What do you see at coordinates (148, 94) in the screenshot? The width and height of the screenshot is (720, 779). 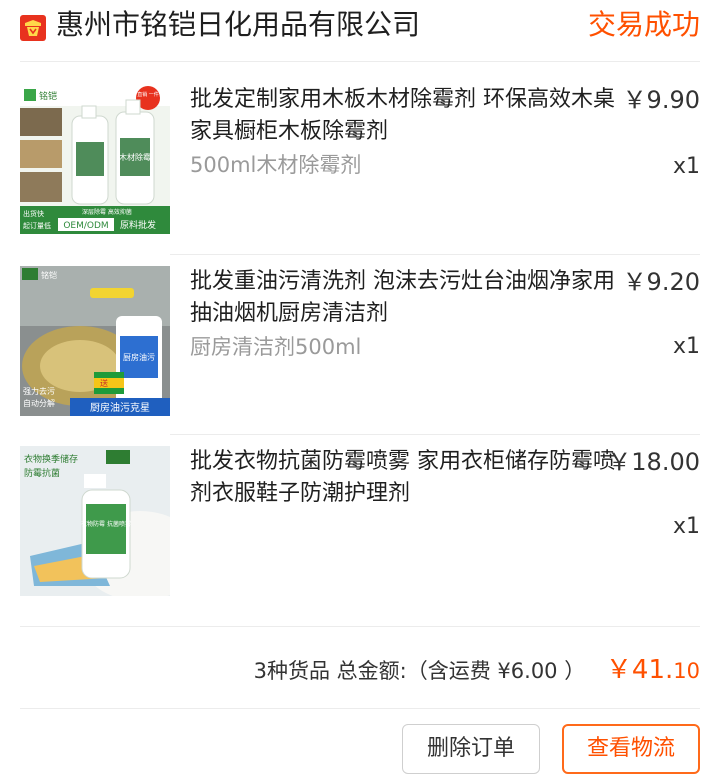 I see `badge-text: 工厂直销 一件代发` at bounding box center [148, 94].